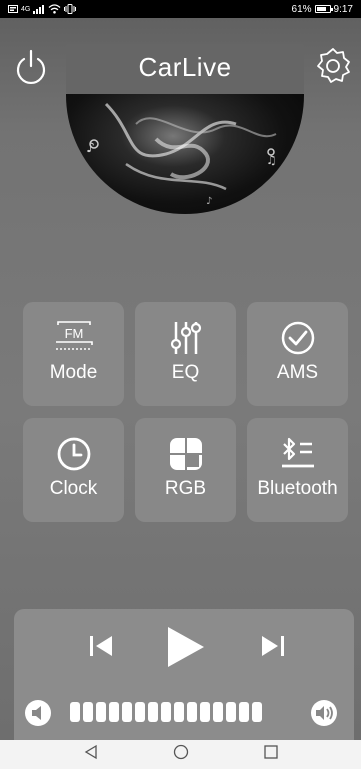  I want to click on eq-tile: EQ, so click(185, 354).